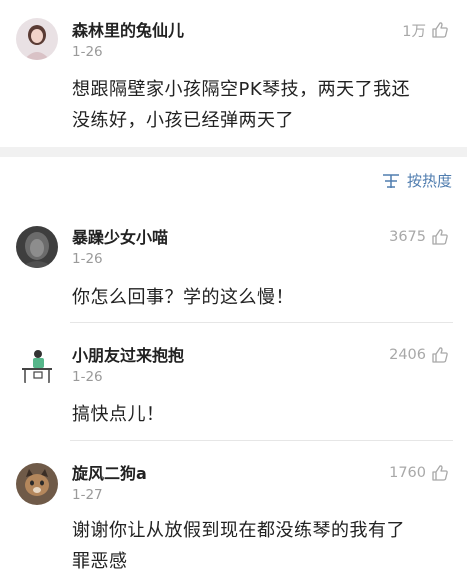 The image size is (467, 582). I want to click on comment-content-line: 谢谢你让从放假到现在都没练琴的我有了, so click(238, 530).